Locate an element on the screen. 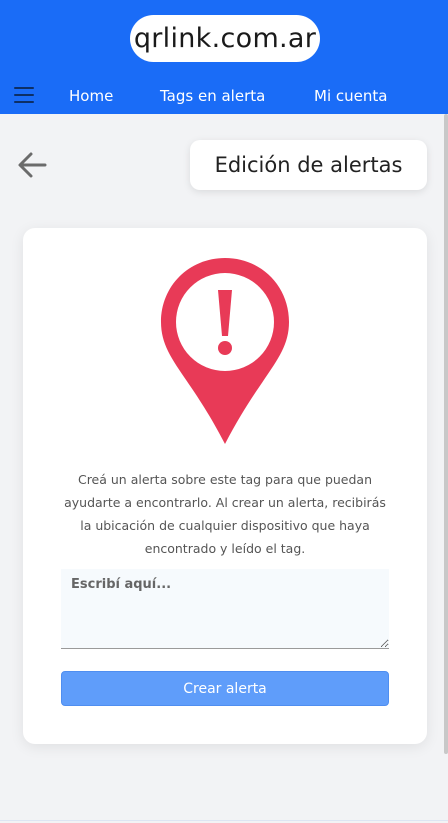 The height and width of the screenshot is (823, 448). nav-home: Home is located at coordinates (91, 96).